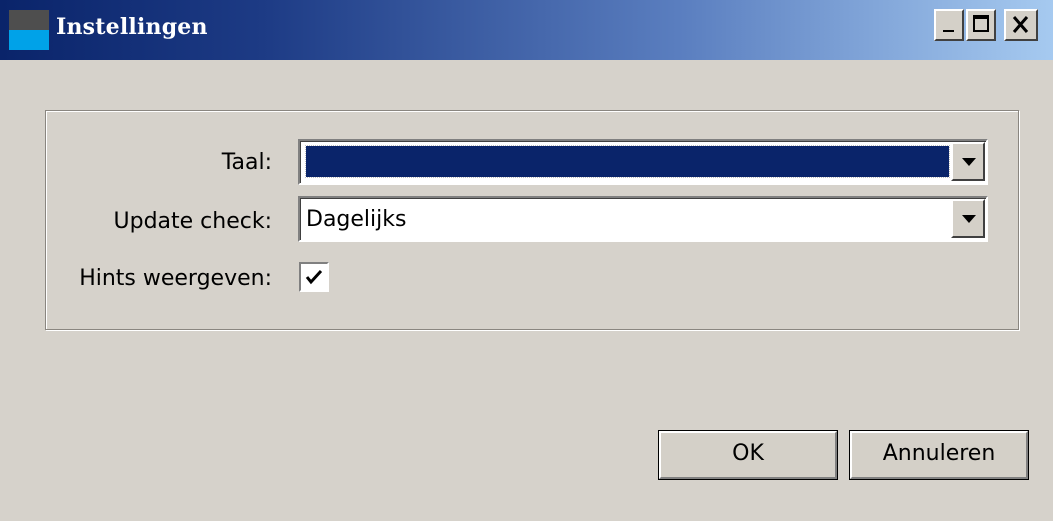 The width and height of the screenshot is (1053, 521). What do you see at coordinates (246, 162) in the screenshot?
I see `language-label: Taal:` at bounding box center [246, 162].